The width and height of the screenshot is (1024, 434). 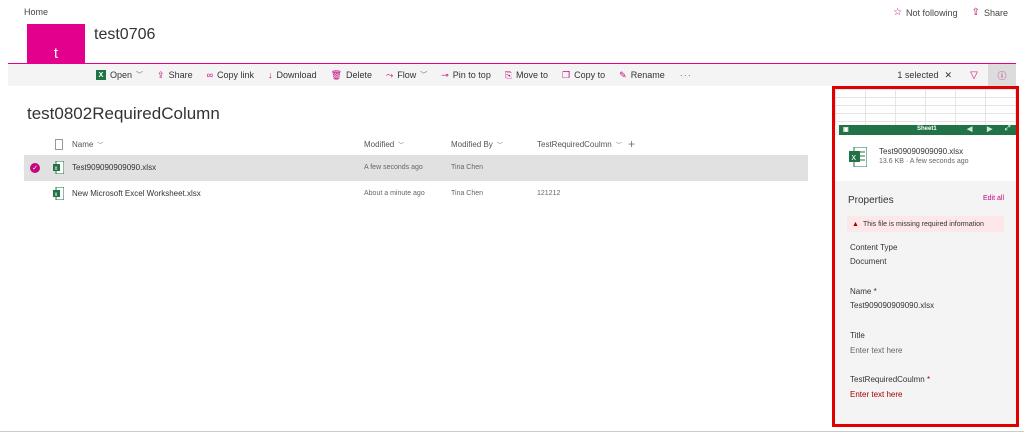 What do you see at coordinates (79, 75) in the screenshot?
I see `open-button: X Open ﹀` at bounding box center [79, 75].